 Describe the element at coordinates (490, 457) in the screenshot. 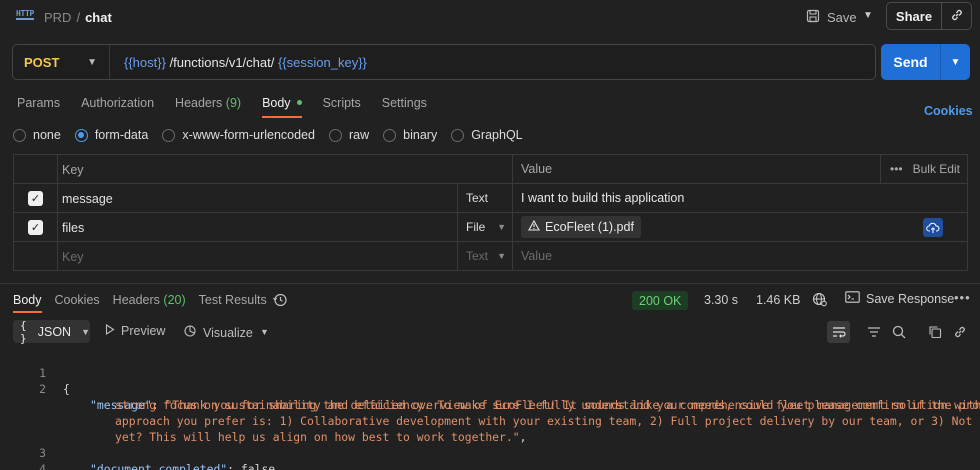

I see `code-line: 4 }` at that location.